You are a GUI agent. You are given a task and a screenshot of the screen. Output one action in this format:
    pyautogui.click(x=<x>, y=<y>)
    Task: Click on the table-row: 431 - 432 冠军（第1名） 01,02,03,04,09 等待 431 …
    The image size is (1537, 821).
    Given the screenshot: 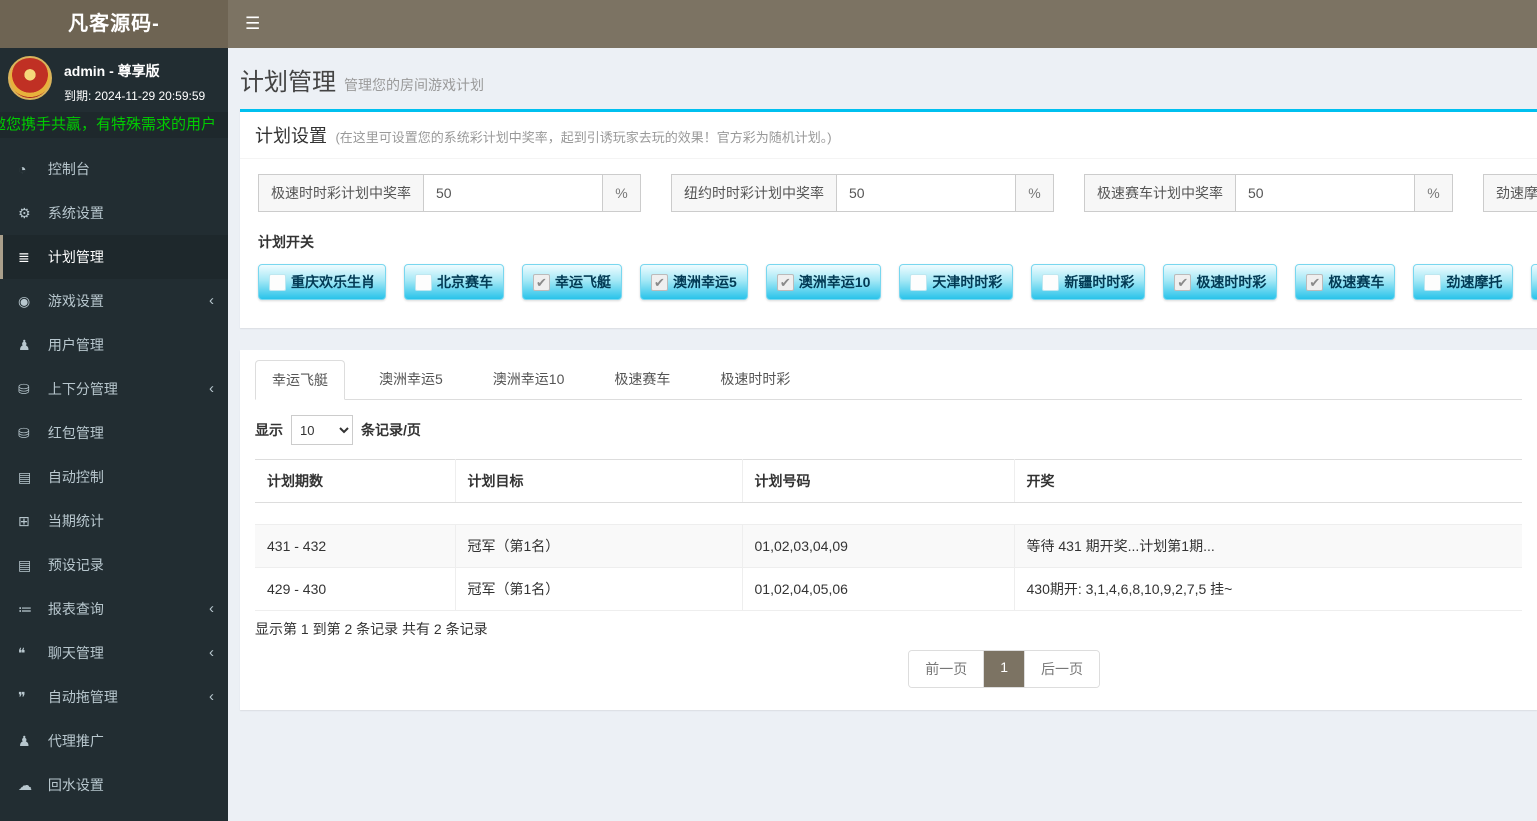 What is the action you would take?
    pyautogui.click(x=888, y=546)
    